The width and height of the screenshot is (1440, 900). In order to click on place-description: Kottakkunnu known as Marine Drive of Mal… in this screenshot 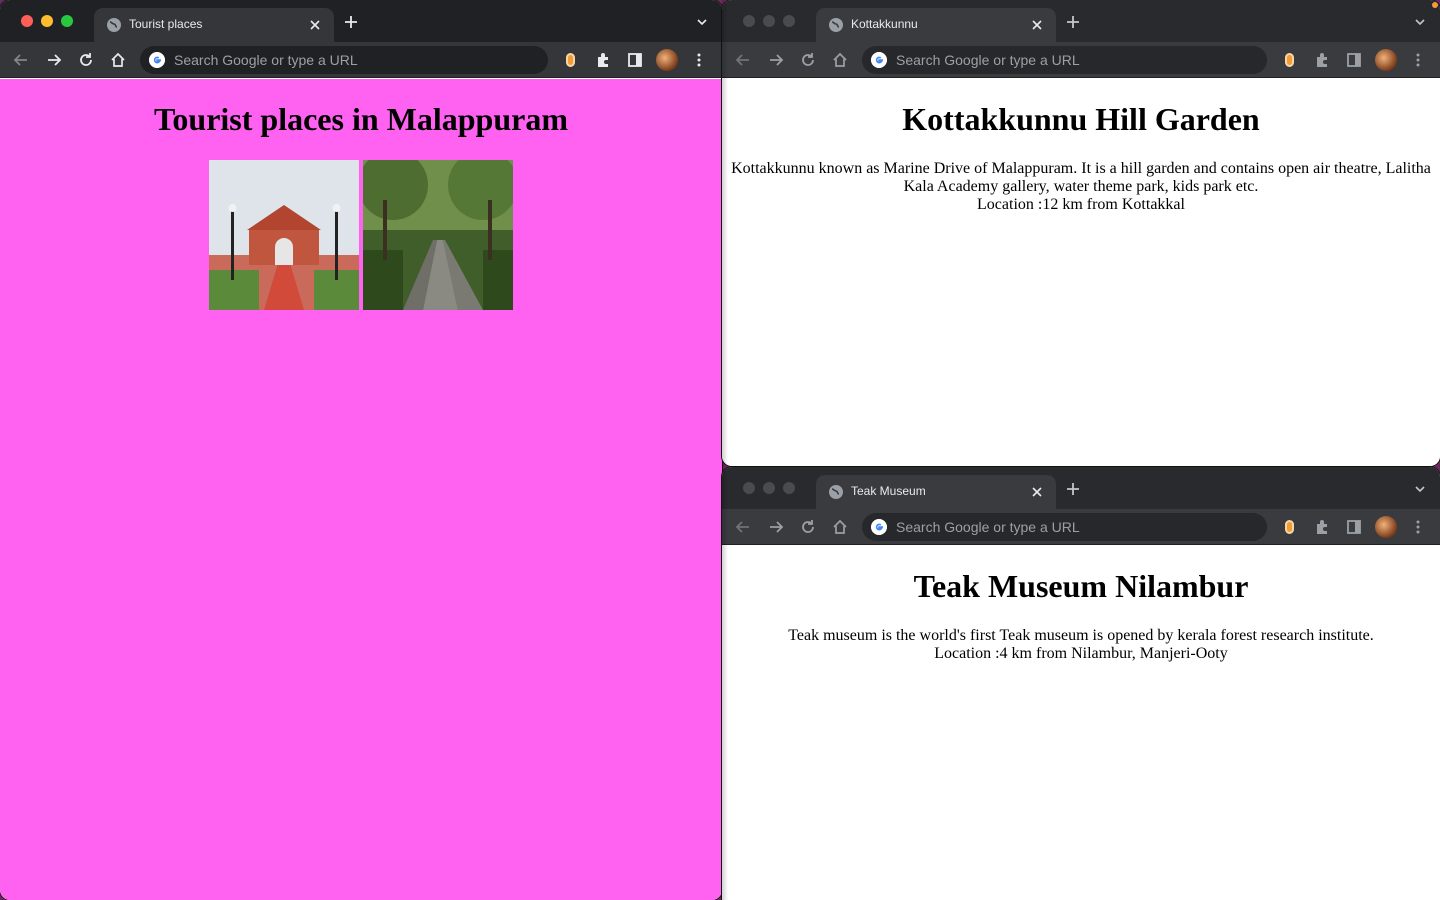, I will do `click(1081, 177)`.